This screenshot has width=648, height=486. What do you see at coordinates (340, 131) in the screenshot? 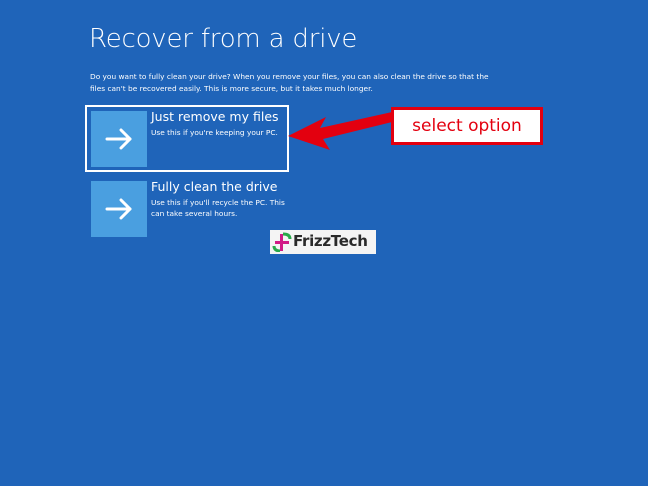
I see `annotation-arrow` at bounding box center [340, 131].